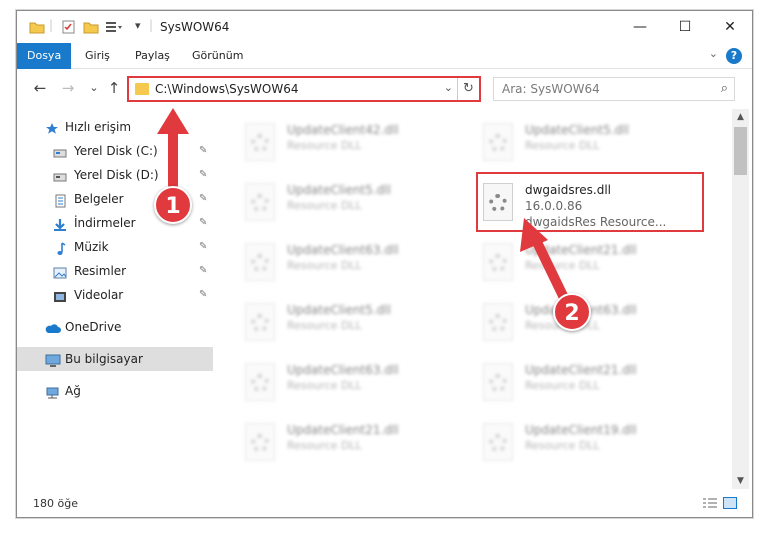 The height and width of the screenshot is (540, 769). What do you see at coordinates (384, 504) in the screenshot?
I see `status-bar: 180 öğe` at bounding box center [384, 504].